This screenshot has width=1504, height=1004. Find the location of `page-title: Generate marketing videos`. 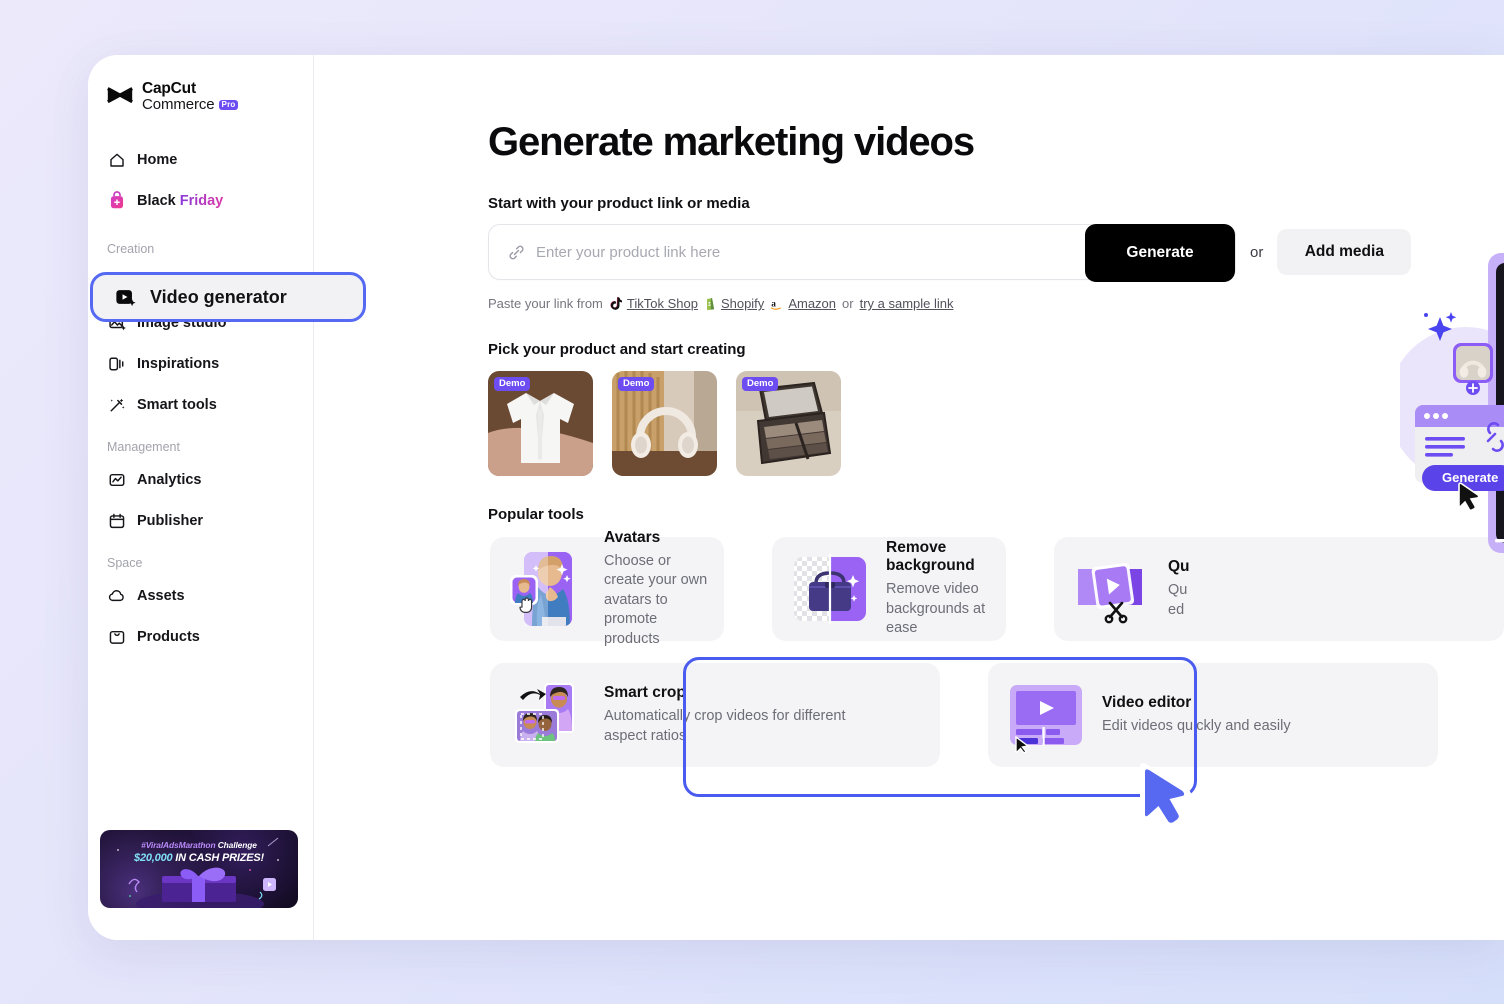

page-title: Generate marketing videos is located at coordinates (731, 142).